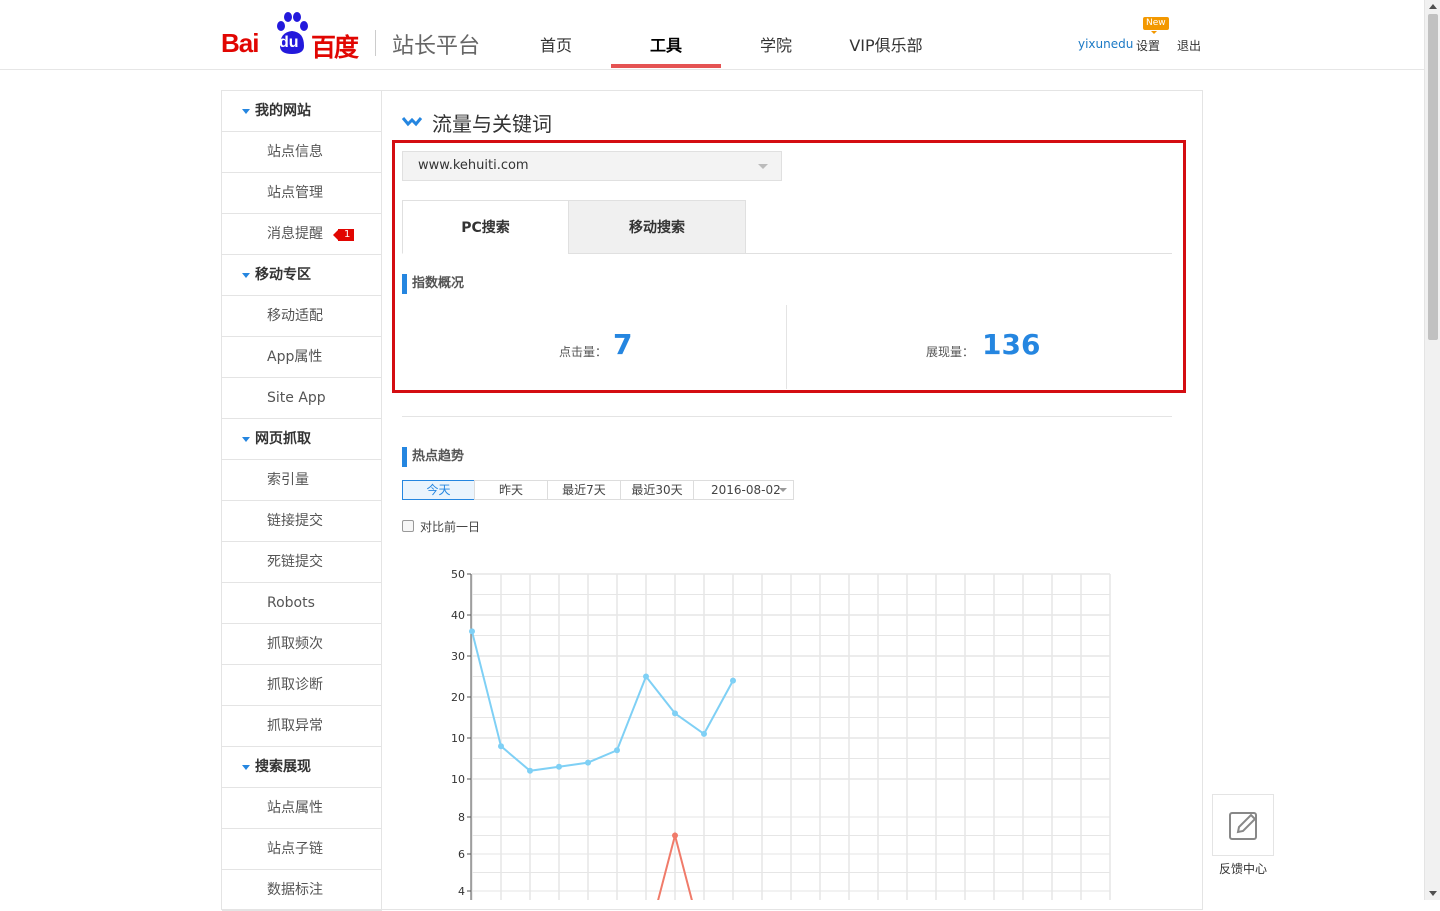 The image size is (1440, 911). I want to click on sidebar-item-deadlink: 死链提交, so click(302, 562).